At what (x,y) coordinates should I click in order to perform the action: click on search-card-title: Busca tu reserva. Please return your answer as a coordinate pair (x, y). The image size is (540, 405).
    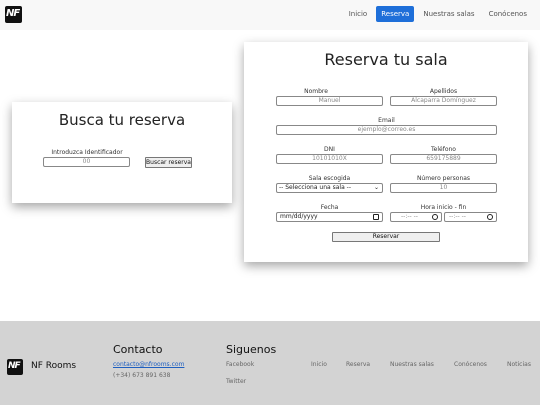
    Looking at the image, I should click on (122, 120).